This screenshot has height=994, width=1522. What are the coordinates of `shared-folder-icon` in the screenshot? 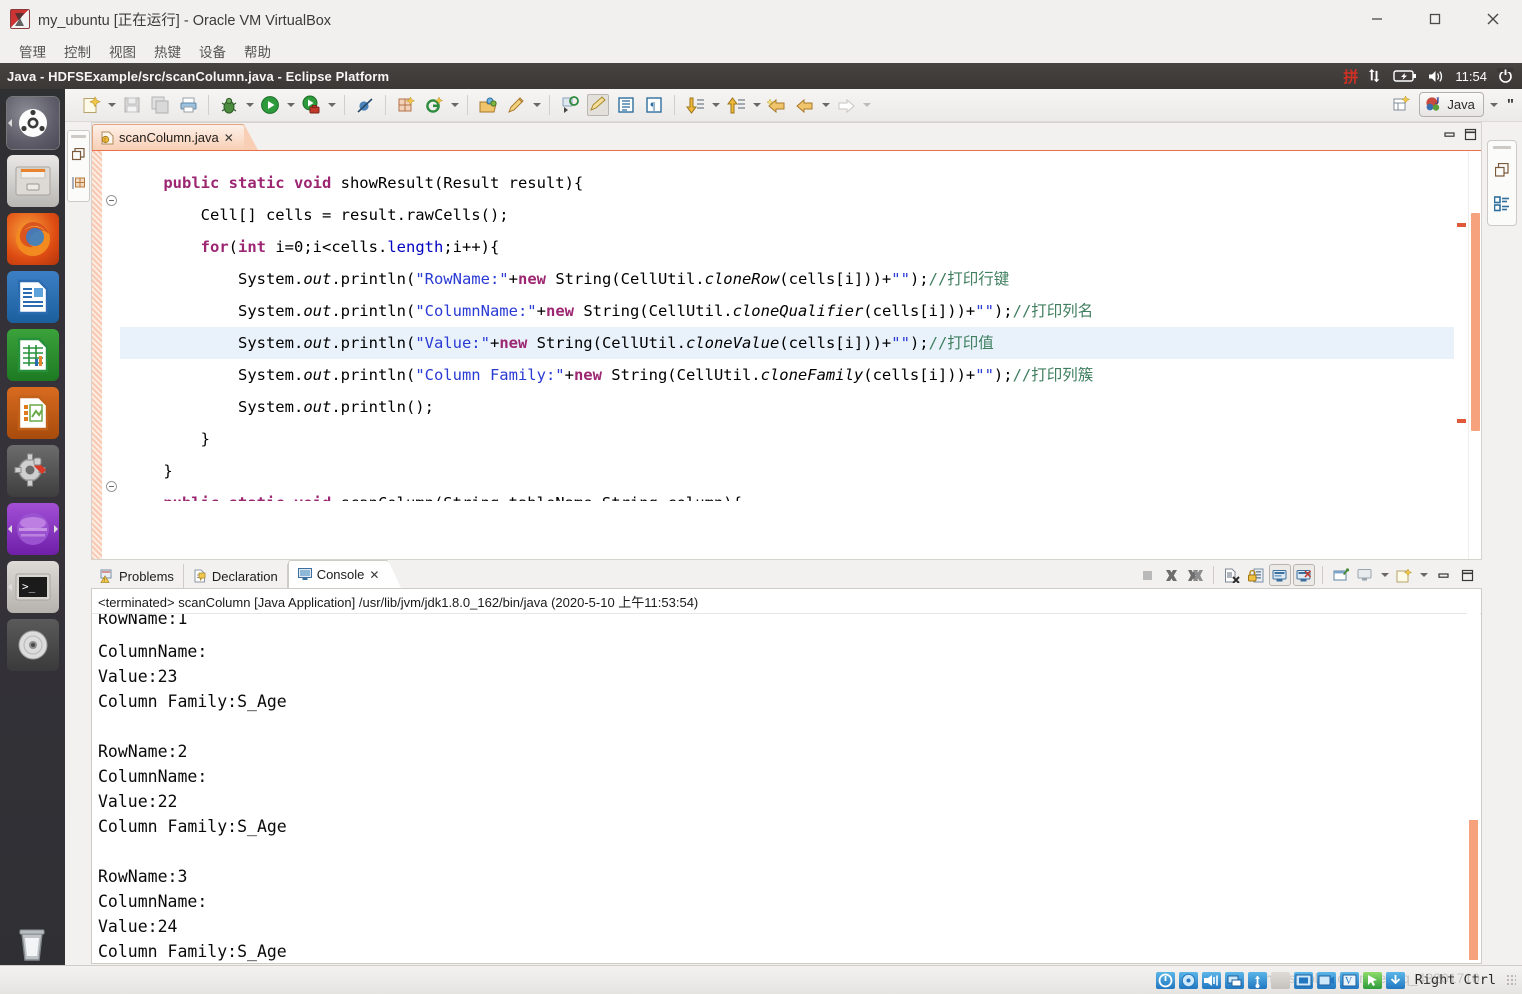 It's located at (1280, 980).